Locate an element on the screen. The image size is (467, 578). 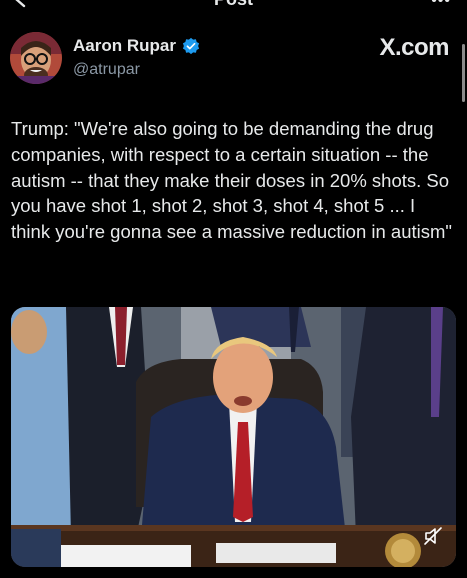
source-label: X.com is located at coordinates (414, 47).